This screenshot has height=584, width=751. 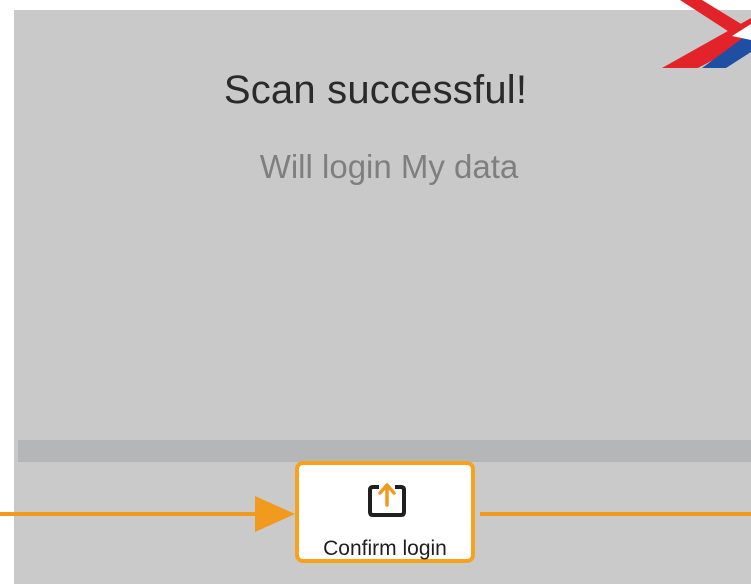 What do you see at coordinates (385, 548) in the screenshot?
I see `confirm-login-label: Confirm login` at bounding box center [385, 548].